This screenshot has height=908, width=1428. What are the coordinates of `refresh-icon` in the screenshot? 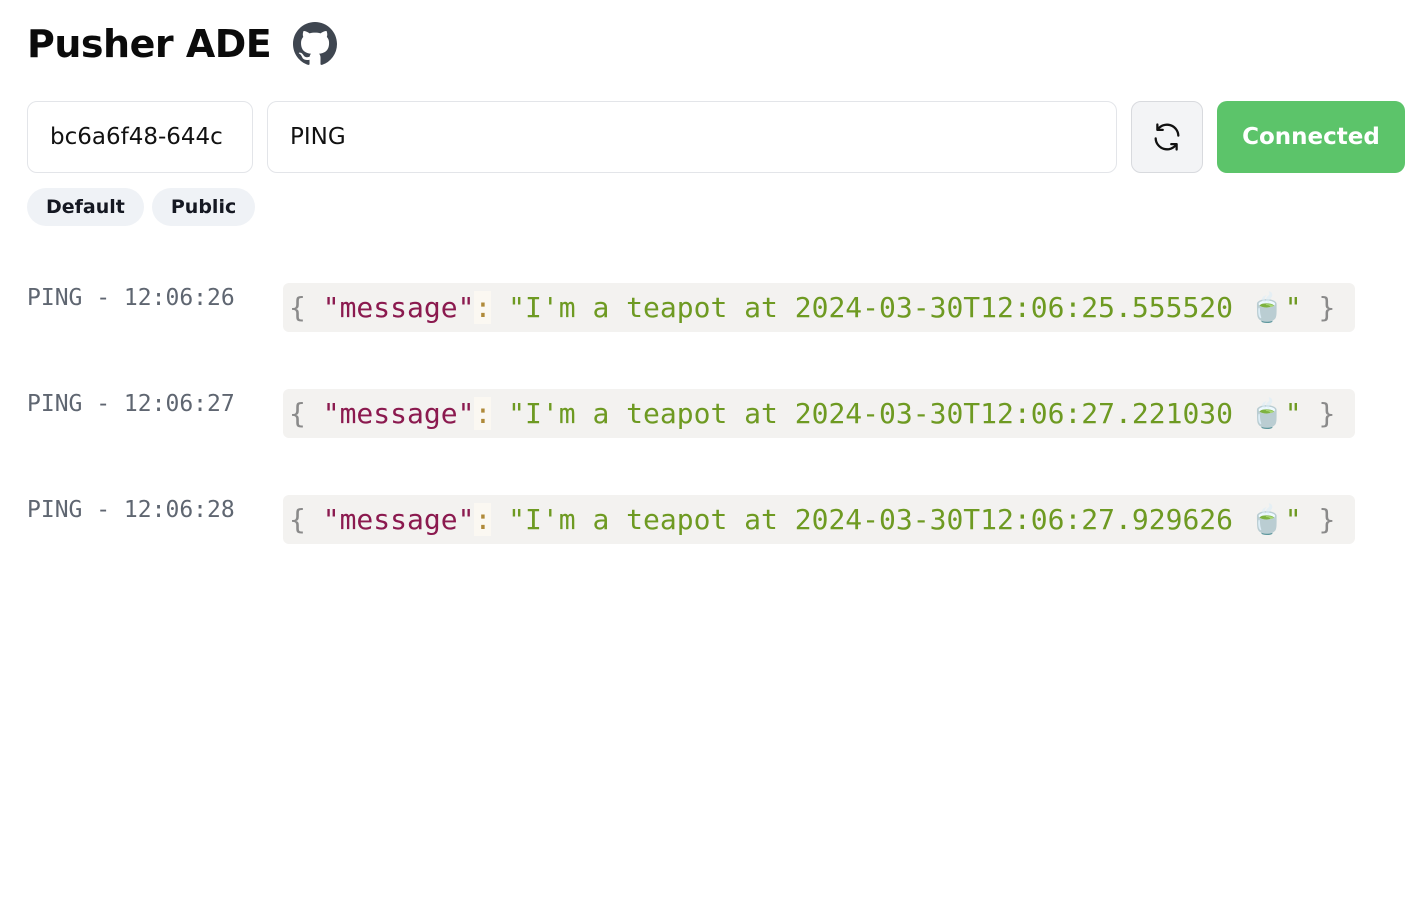 It's located at (1167, 137).